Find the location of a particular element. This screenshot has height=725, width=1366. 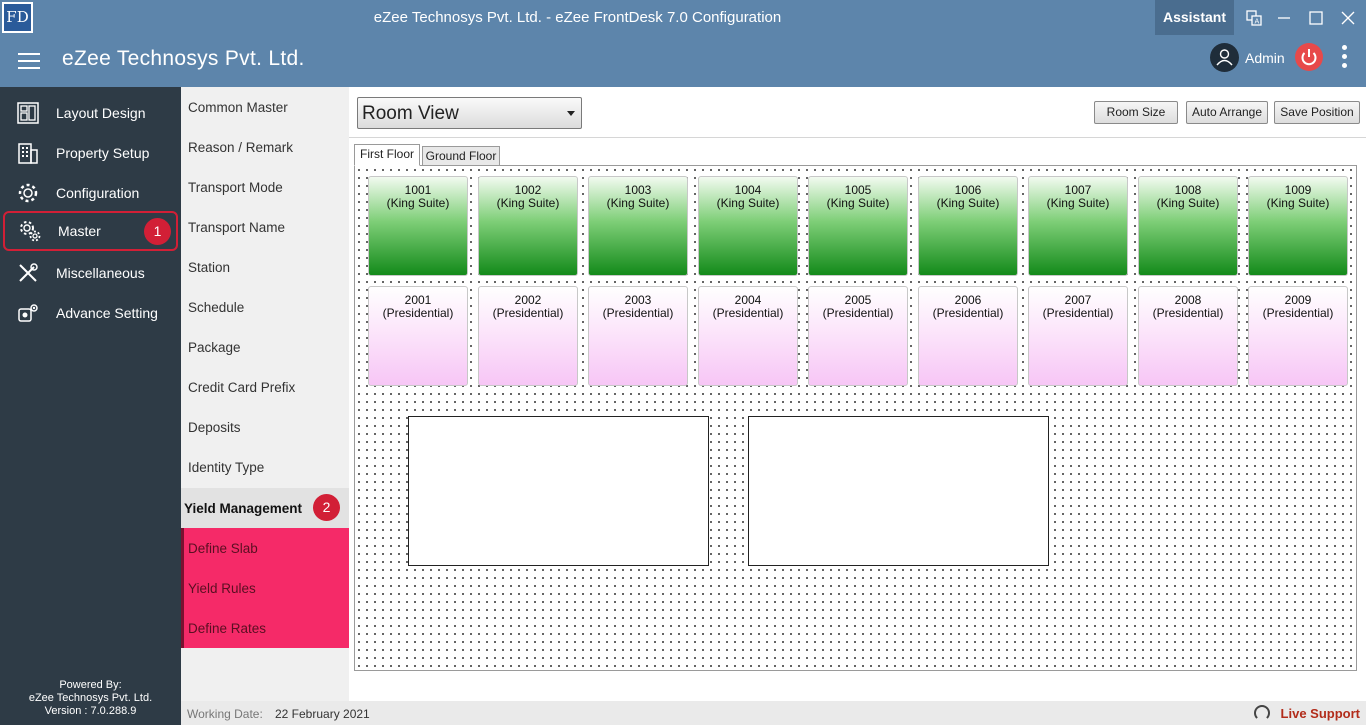

submenu-item-define-rates: Define Rates is located at coordinates (267, 628).